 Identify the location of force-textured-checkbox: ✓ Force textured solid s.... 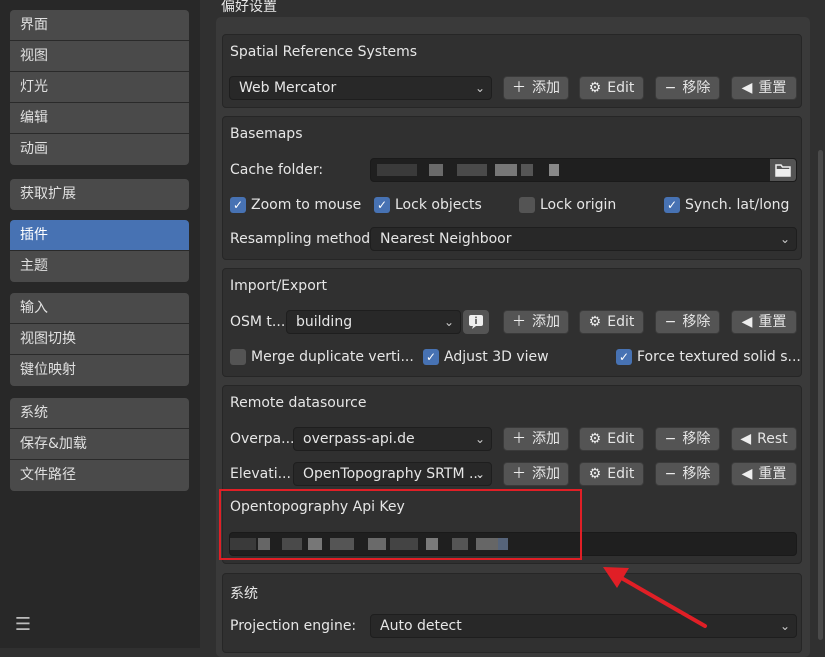
(708, 357).